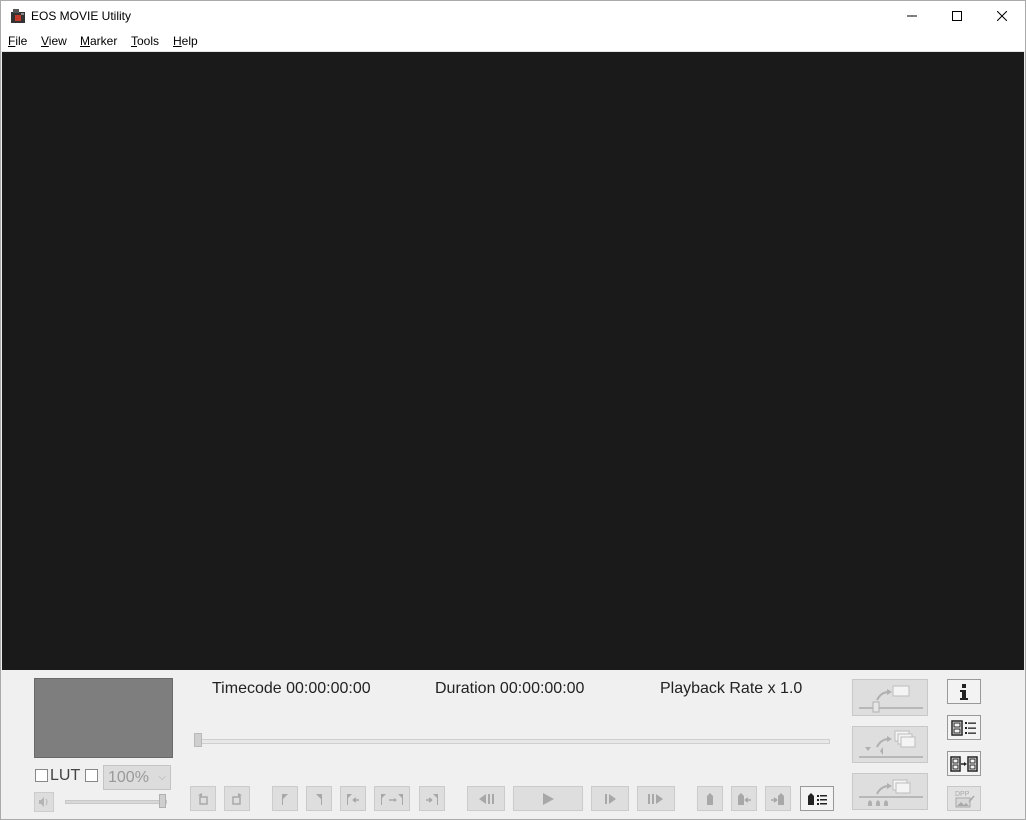 This screenshot has width=1026, height=820. Describe the element at coordinates (237, 798) in the screenshot. I see `redo-button` at that location.